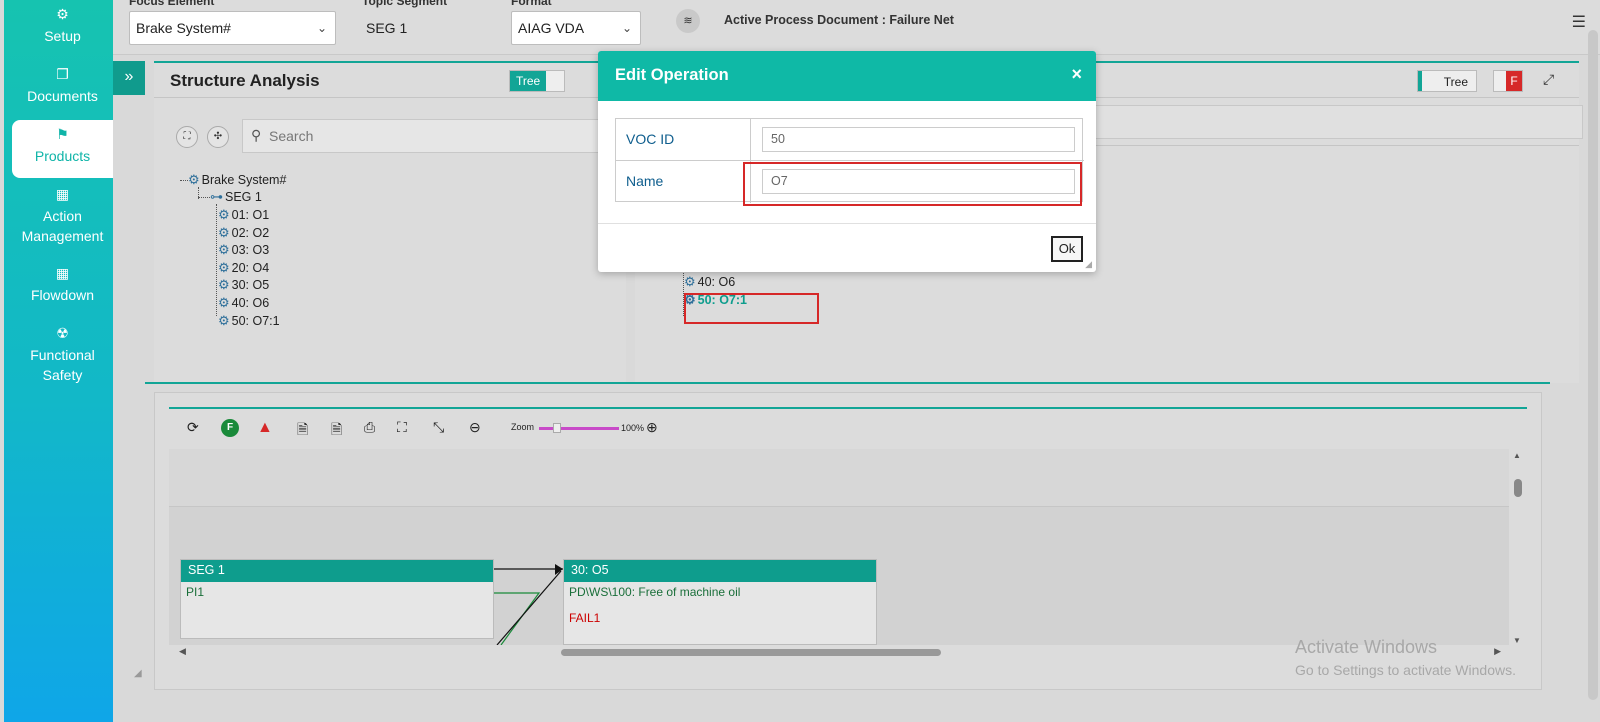 The width and height of the screenshot is (1600, 722). I want to click on tree-node-label: Brake System#, so click(244, 180).